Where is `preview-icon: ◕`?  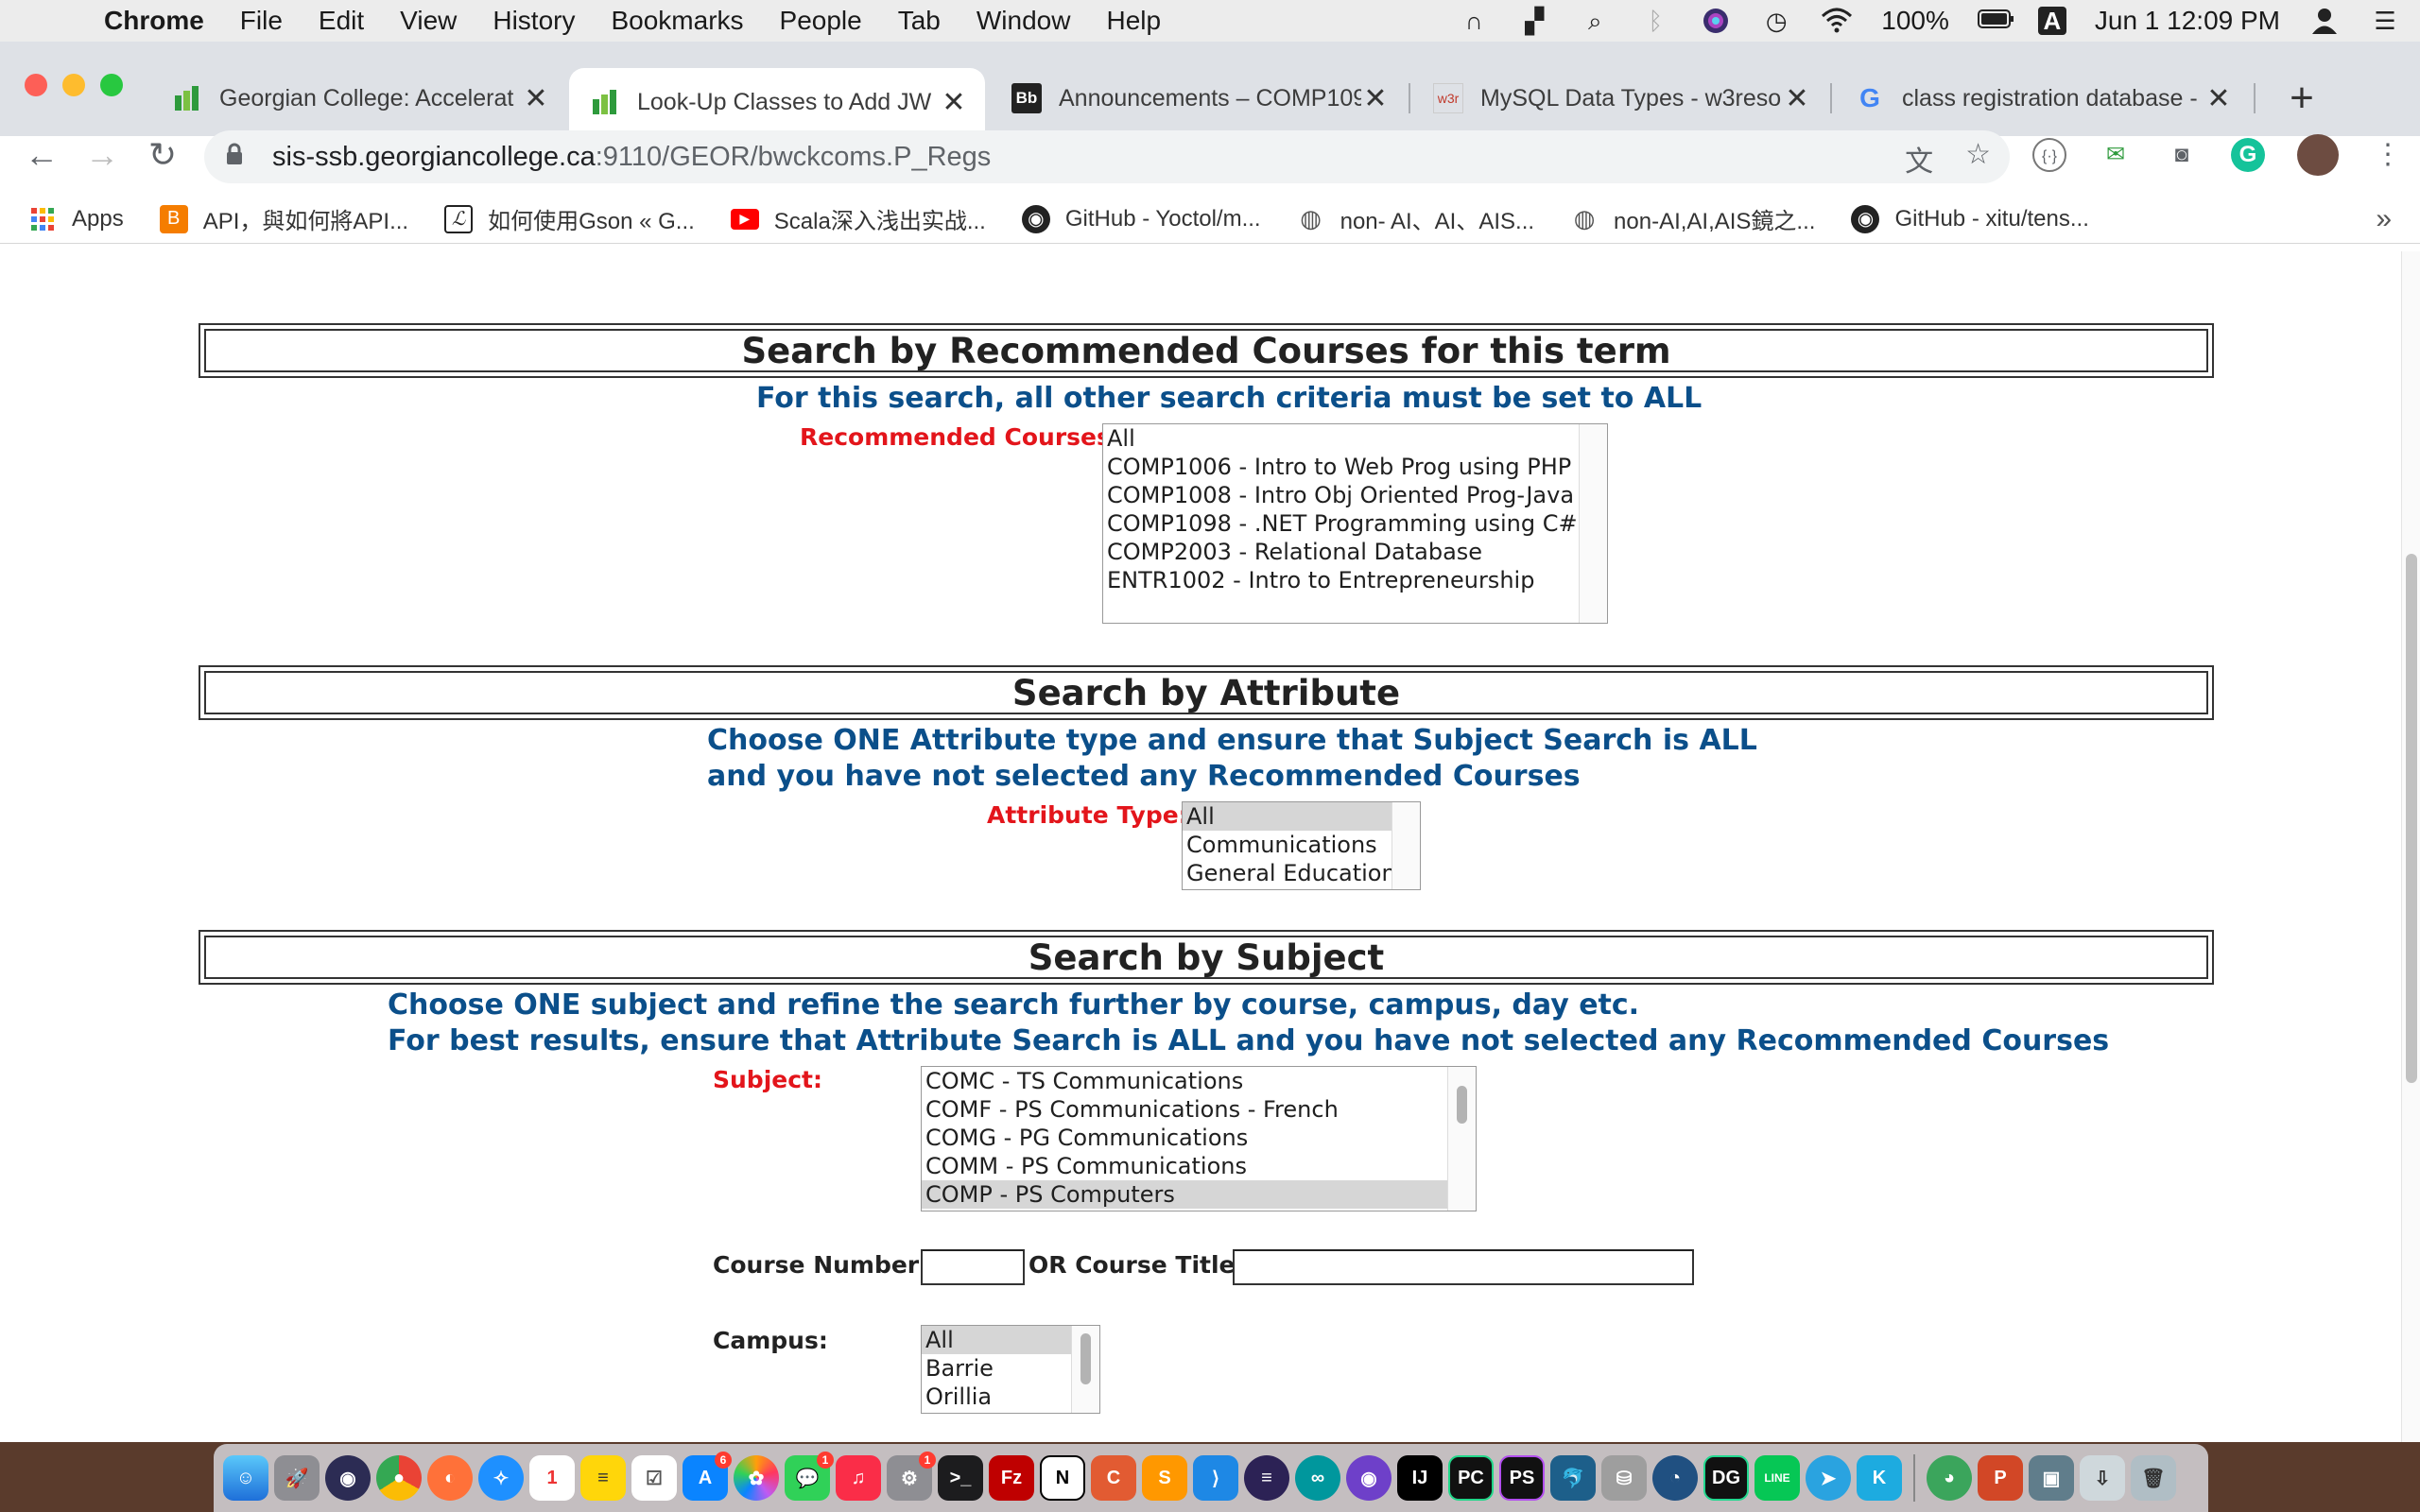
preview-icon: ◕ is located at coordinates (1949, 1478).